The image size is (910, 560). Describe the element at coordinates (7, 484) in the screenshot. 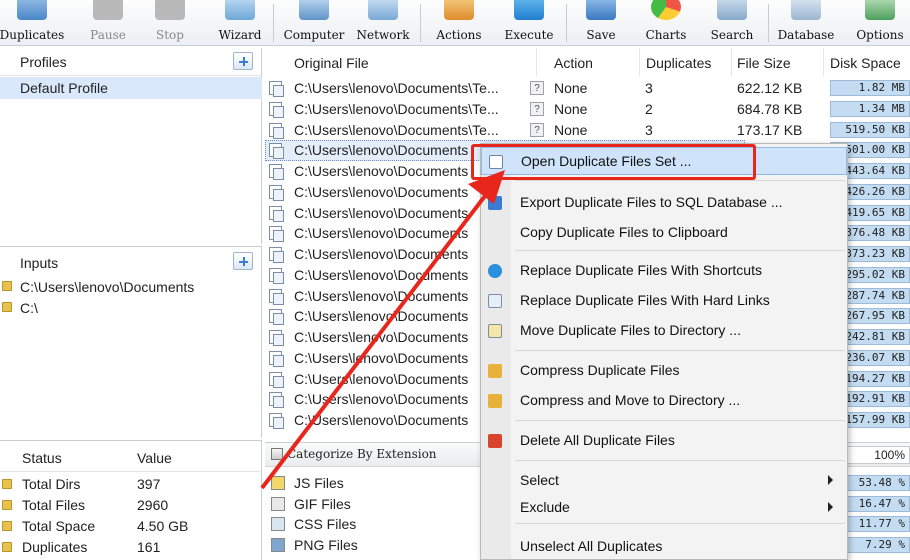

I see `status-icon` at that location.